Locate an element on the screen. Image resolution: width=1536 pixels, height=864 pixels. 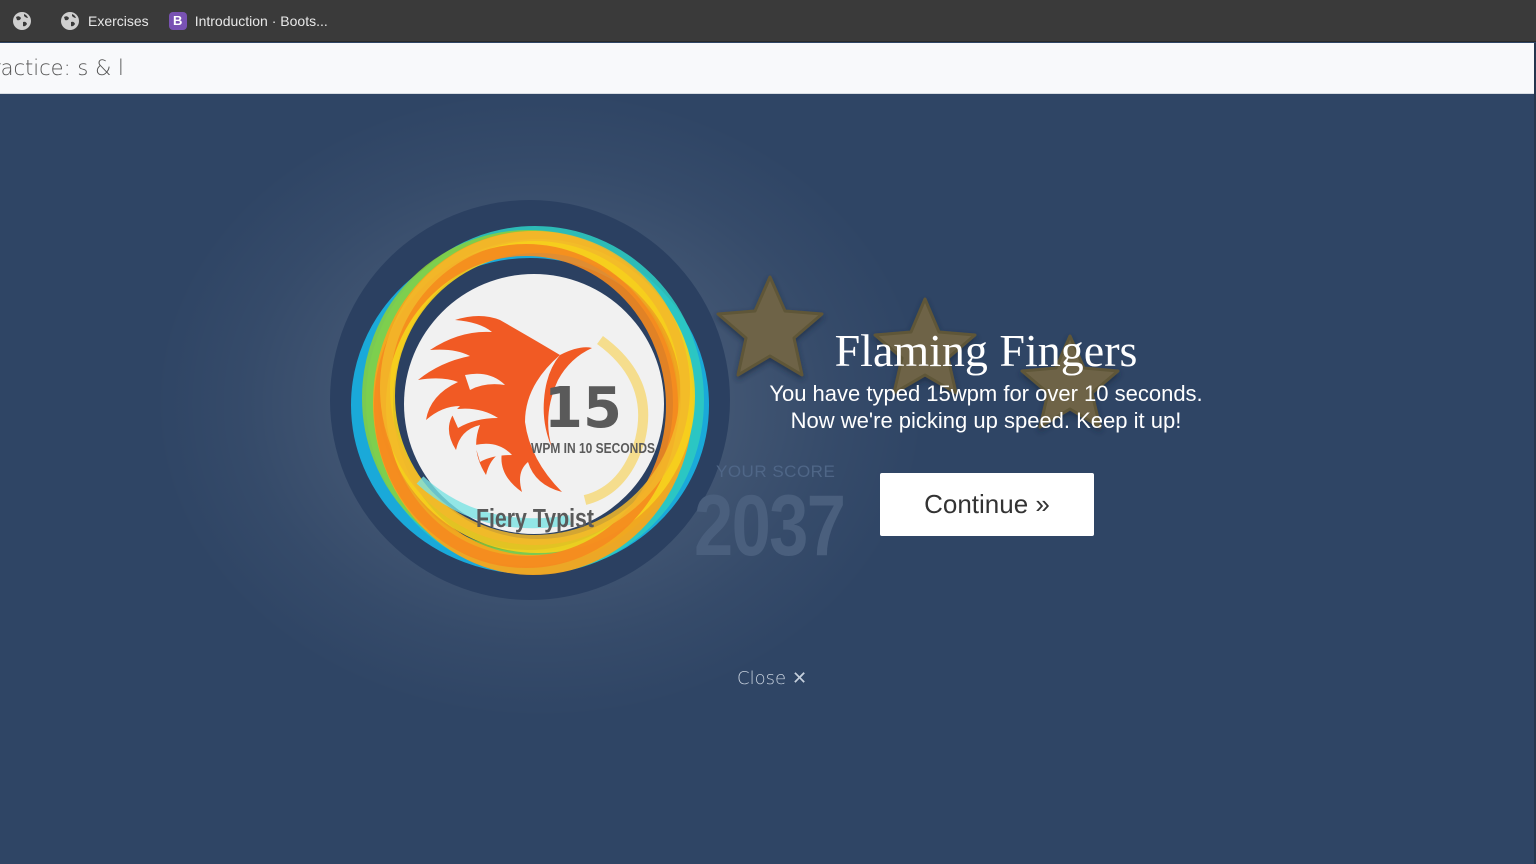
bookmark-exercises: Exercises is located at coordinates (104, 21).